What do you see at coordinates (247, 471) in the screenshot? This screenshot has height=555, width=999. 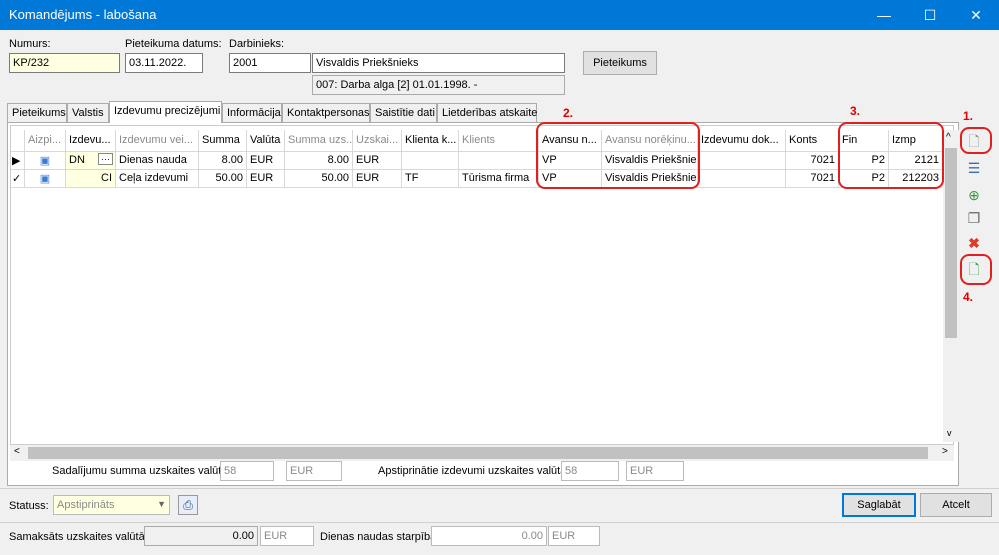 I see `split-sum-field: 58` at bounding box center [247, 471].